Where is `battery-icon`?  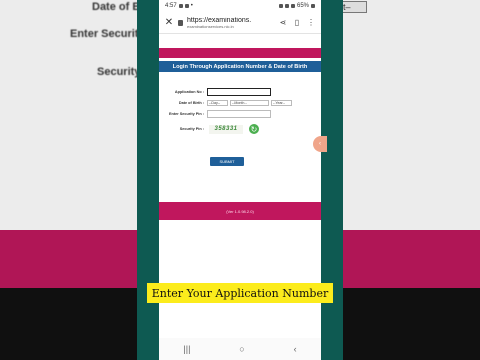
battery-icon is located at coordinates (313, 6).